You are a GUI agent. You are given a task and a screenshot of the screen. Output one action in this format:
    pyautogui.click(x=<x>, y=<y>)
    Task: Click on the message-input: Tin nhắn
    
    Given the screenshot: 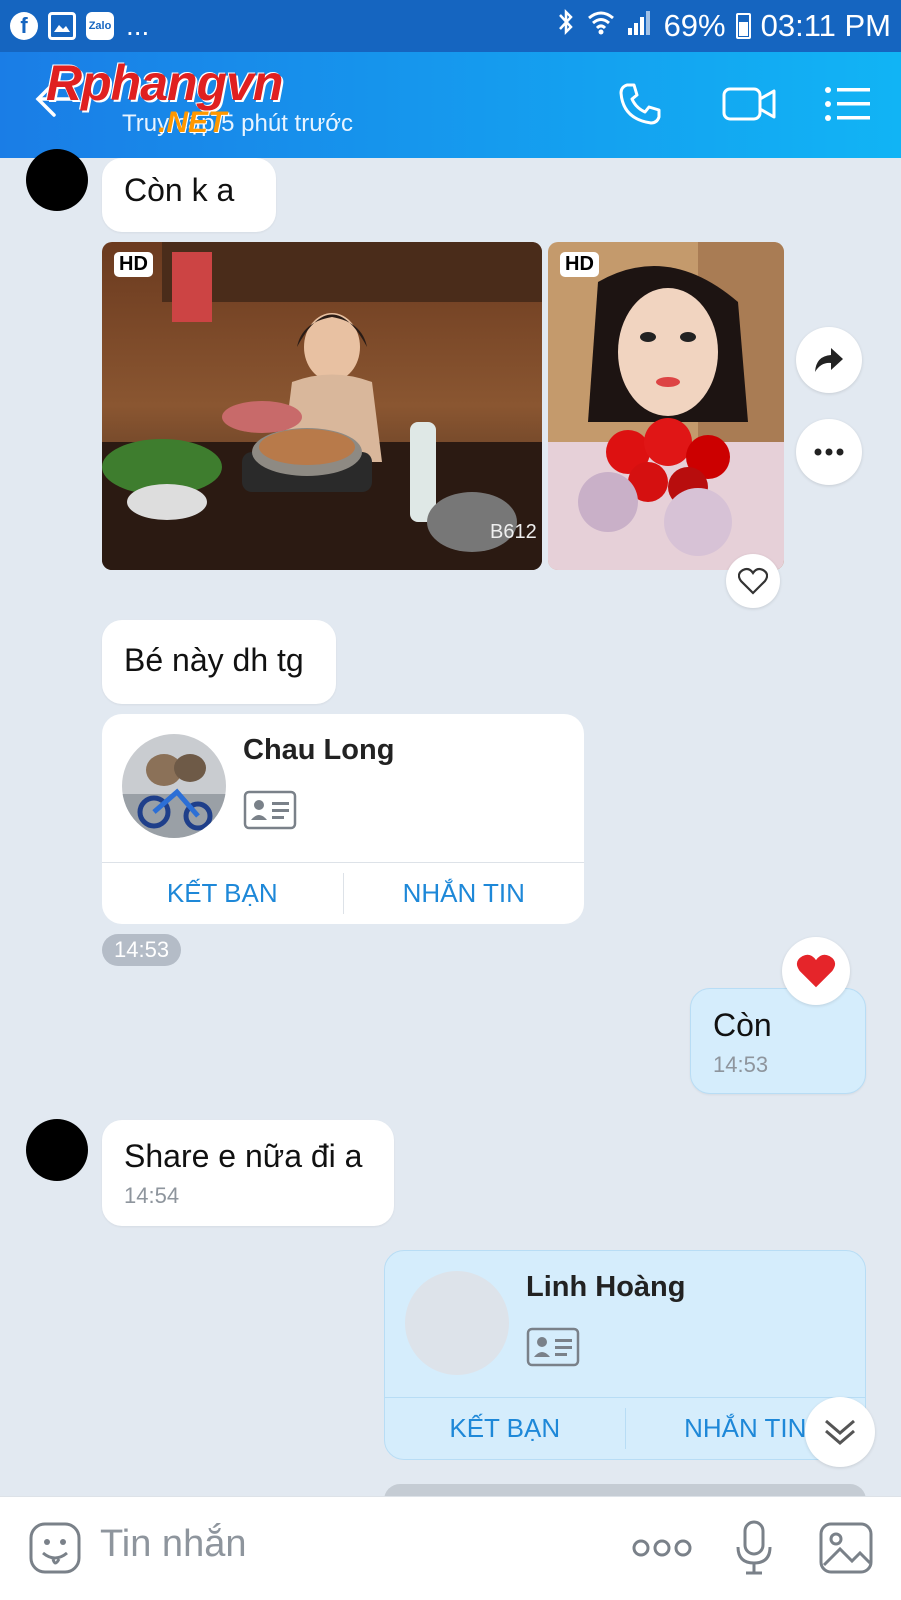 What is the action you would take?
    pyautogui.click(x=173, y=1544)
    